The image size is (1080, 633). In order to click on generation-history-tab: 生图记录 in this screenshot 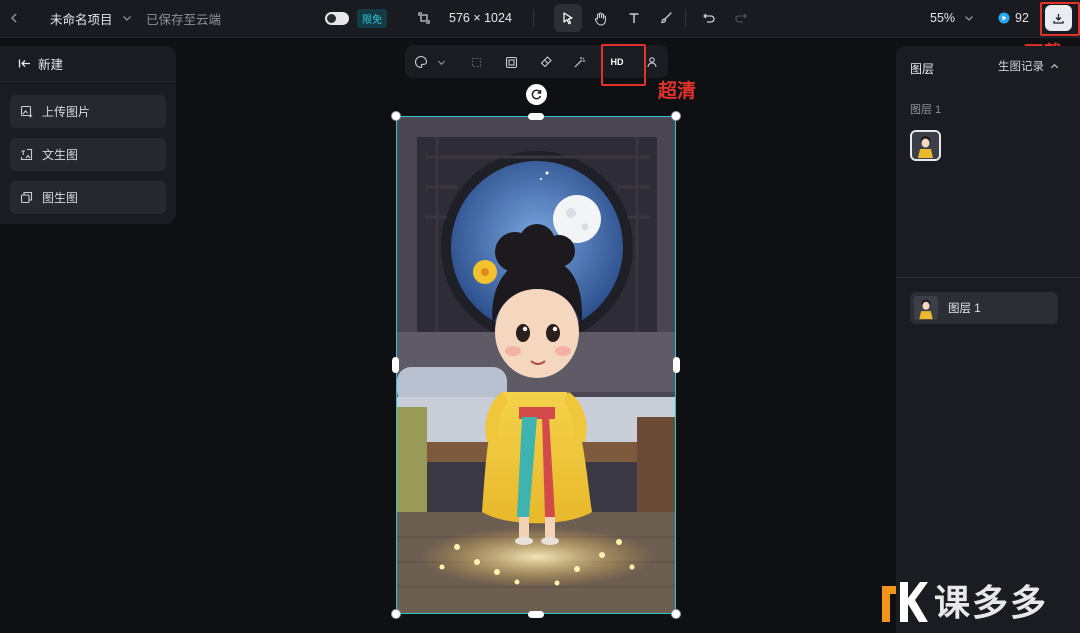, I will do `click(1029, 66)`.